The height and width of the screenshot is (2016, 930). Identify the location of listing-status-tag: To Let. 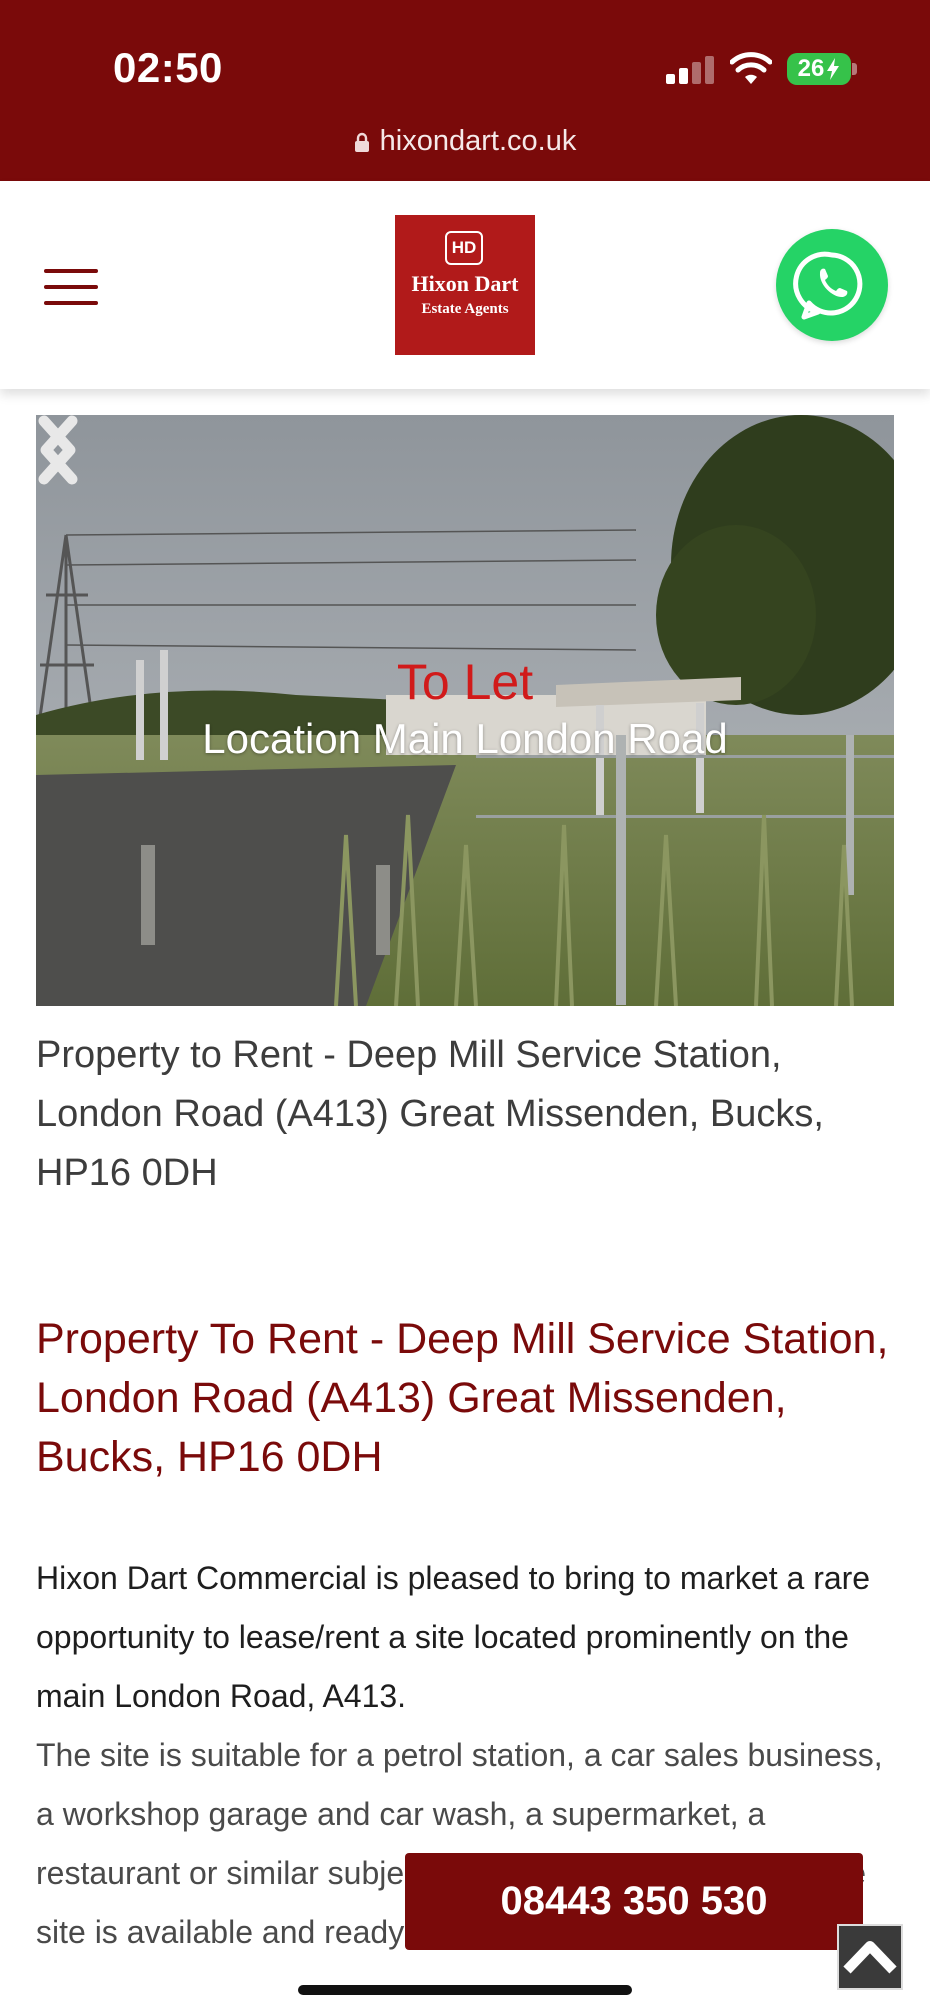
(465, 682).